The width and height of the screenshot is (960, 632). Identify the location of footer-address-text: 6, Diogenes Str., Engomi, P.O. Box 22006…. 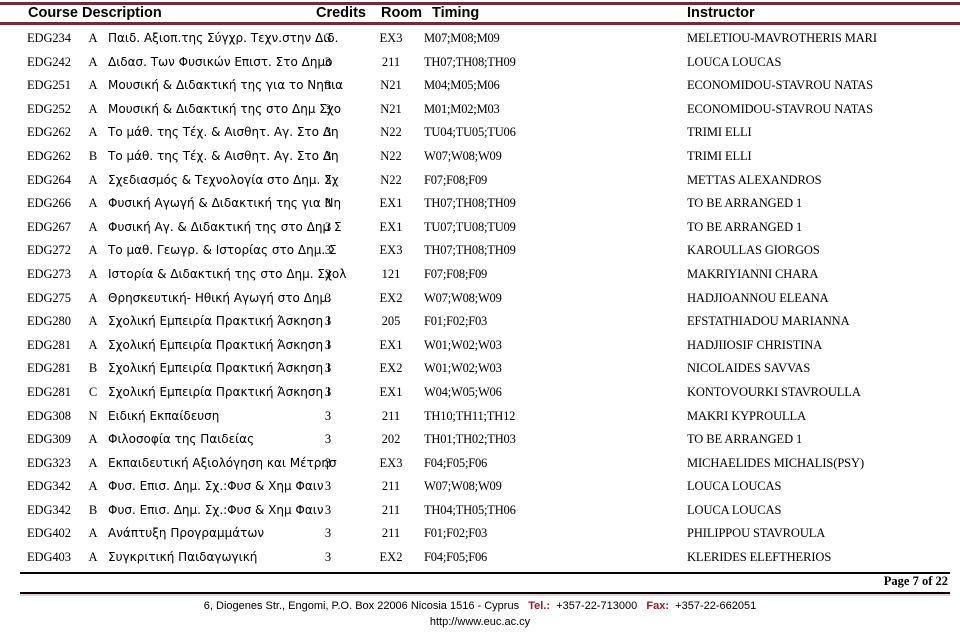
(361, 606).